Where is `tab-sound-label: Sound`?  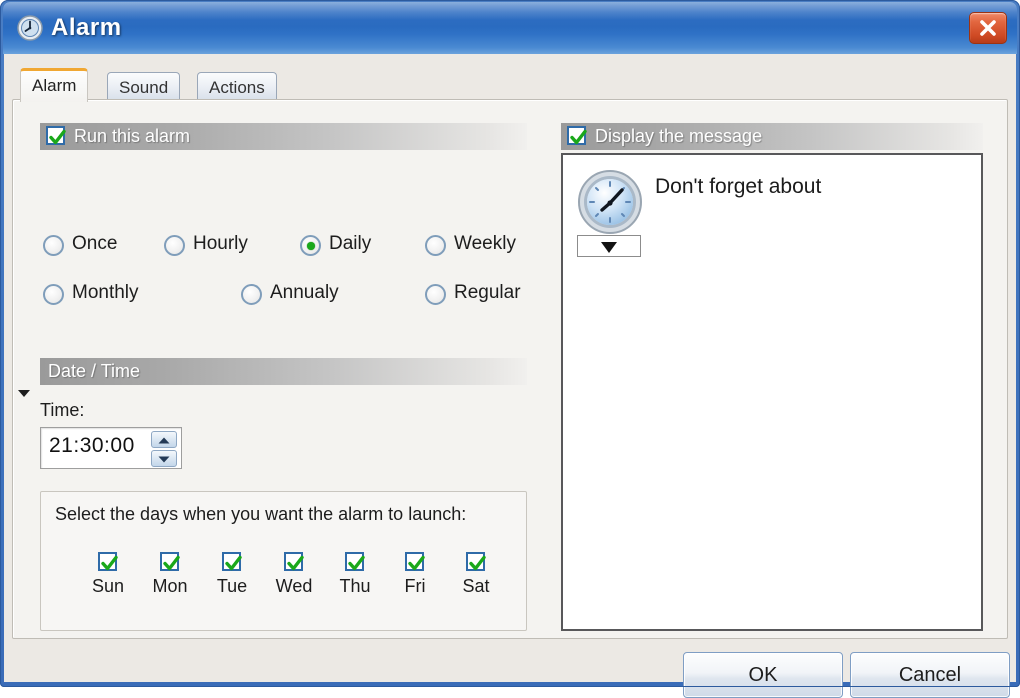 tab-sound-label: Sound is located at coordinates (144, 87).